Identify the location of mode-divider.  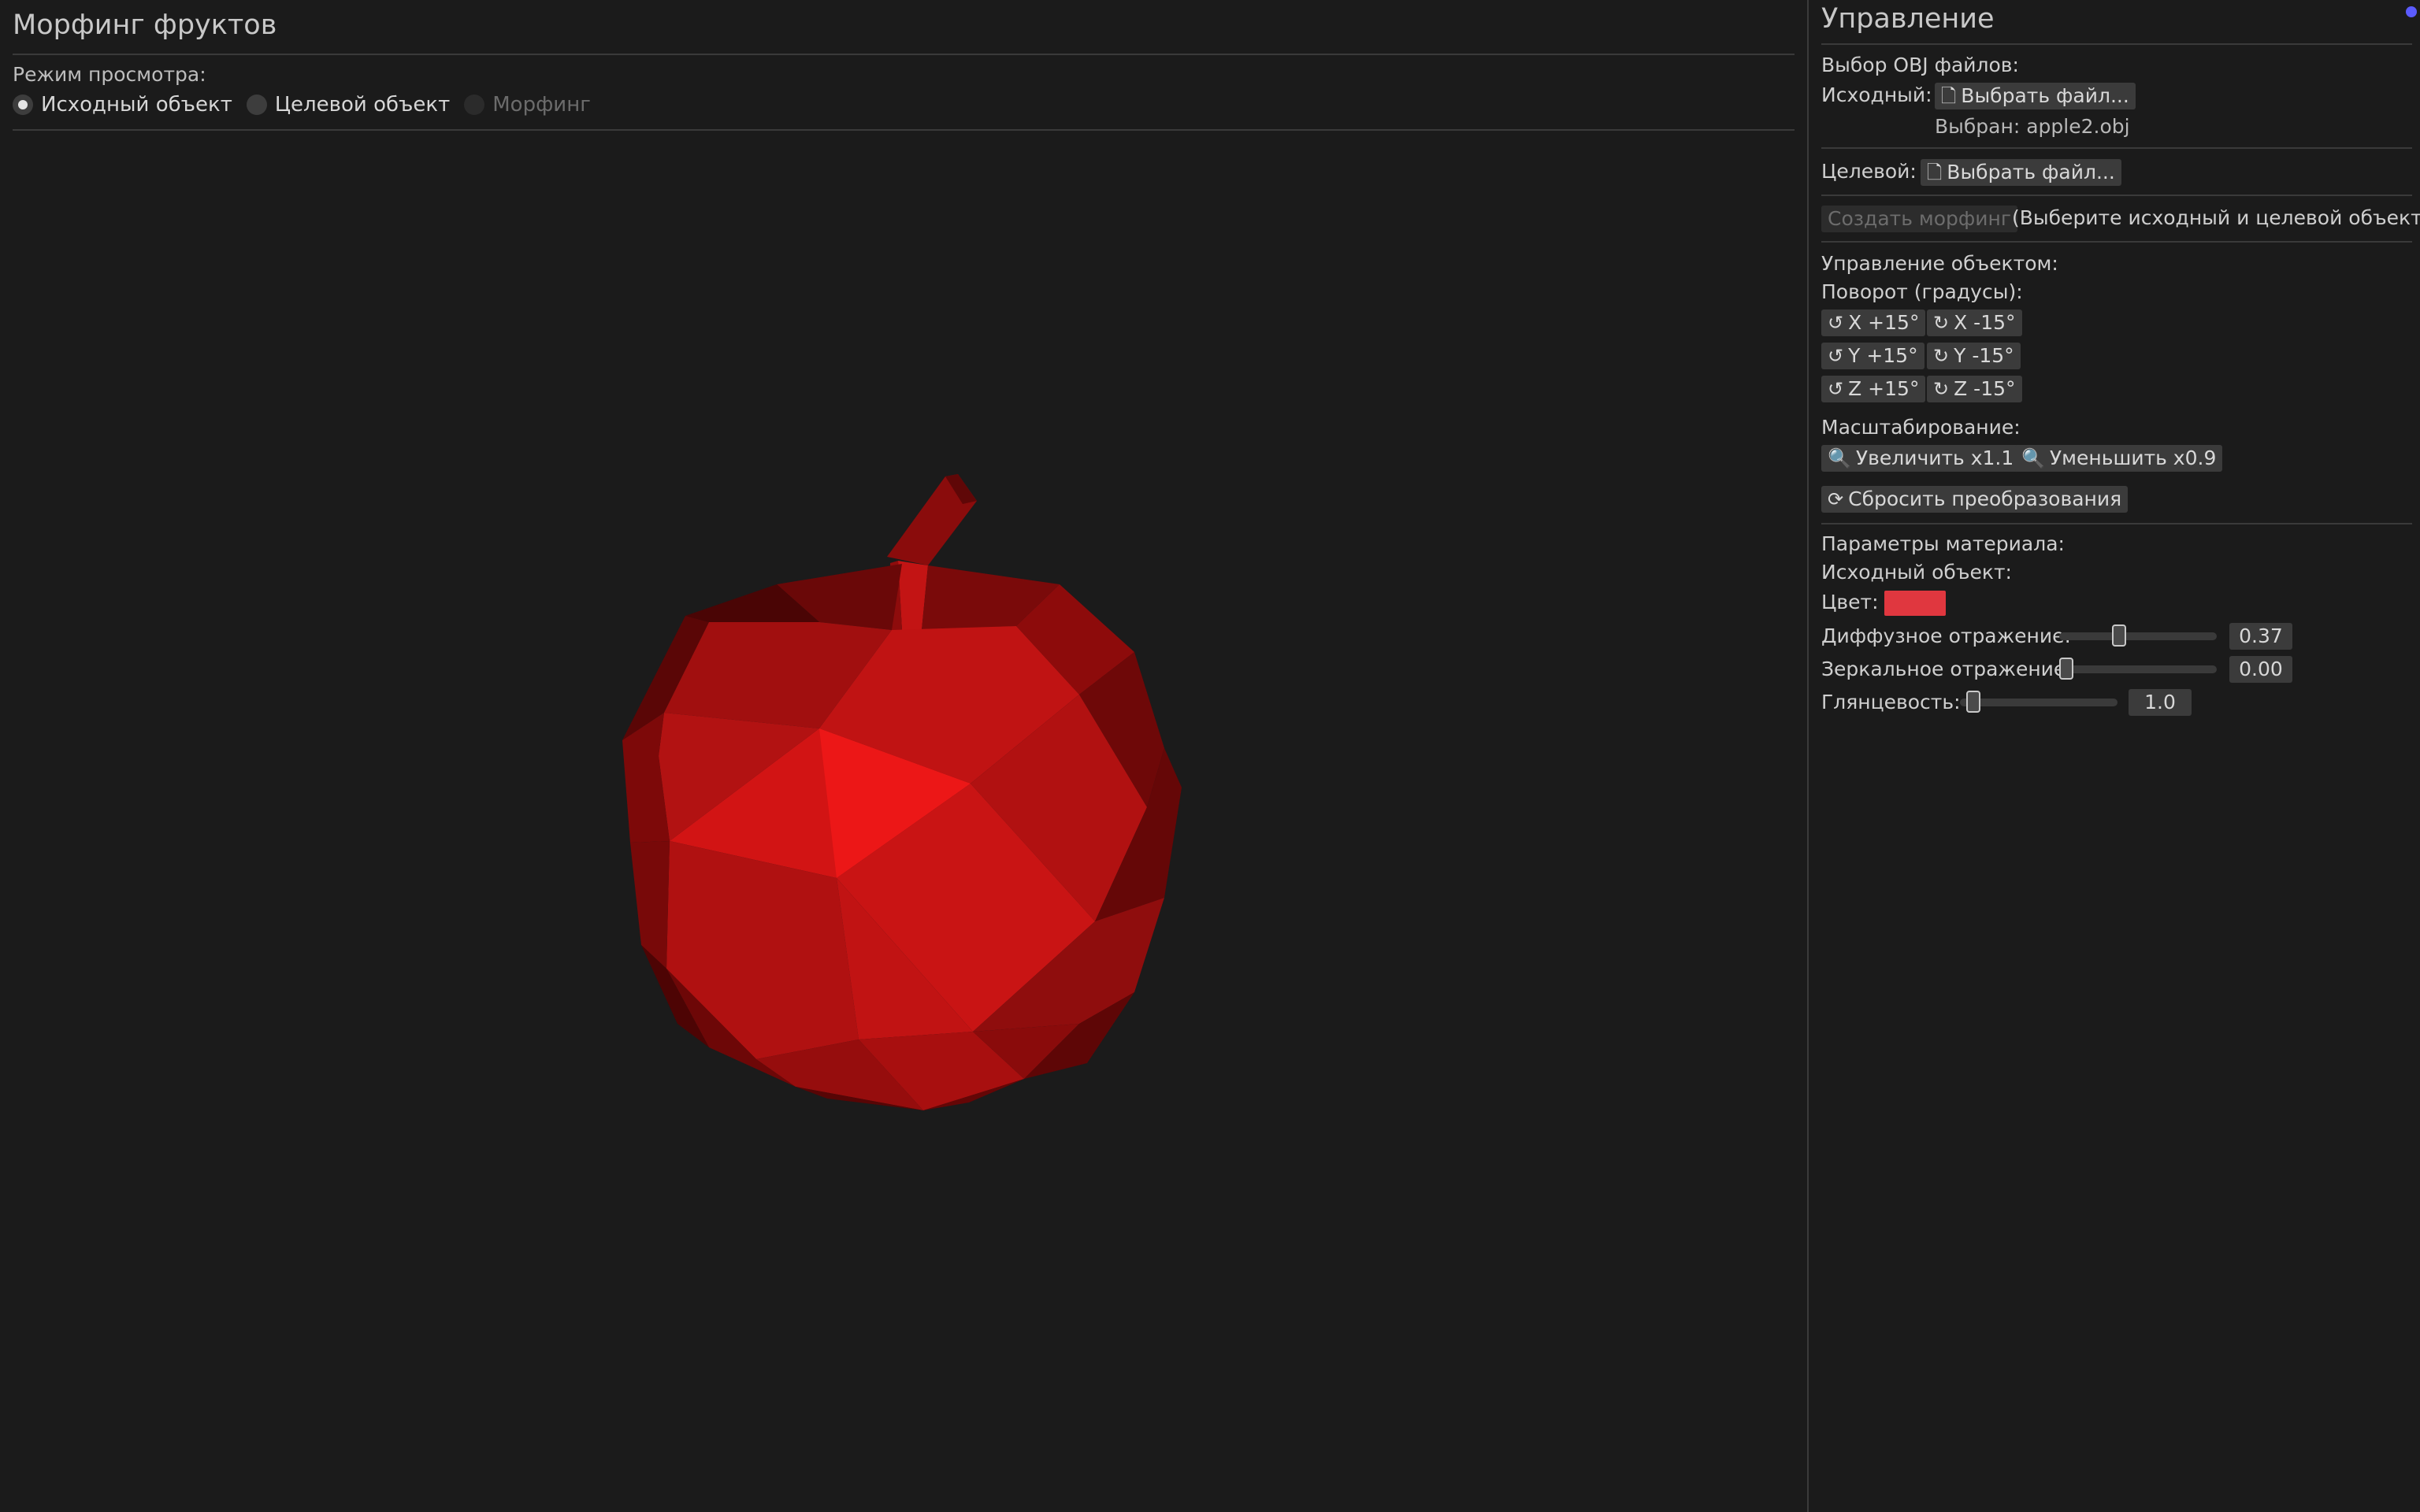
(904, 130).